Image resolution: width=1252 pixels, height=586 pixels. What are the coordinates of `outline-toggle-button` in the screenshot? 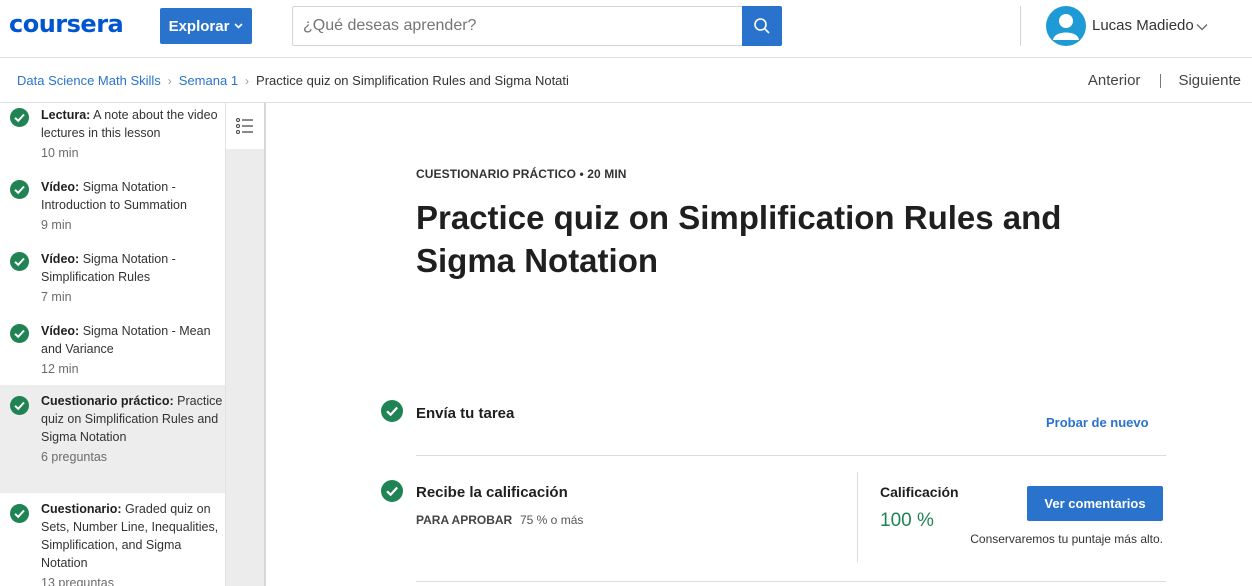 It's located at (245, 126).